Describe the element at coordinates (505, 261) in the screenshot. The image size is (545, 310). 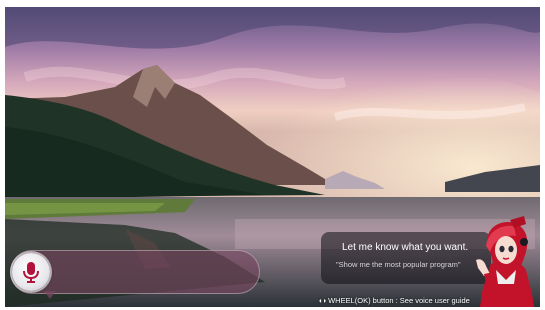
I see `assistant-avatar-icon` at that location.